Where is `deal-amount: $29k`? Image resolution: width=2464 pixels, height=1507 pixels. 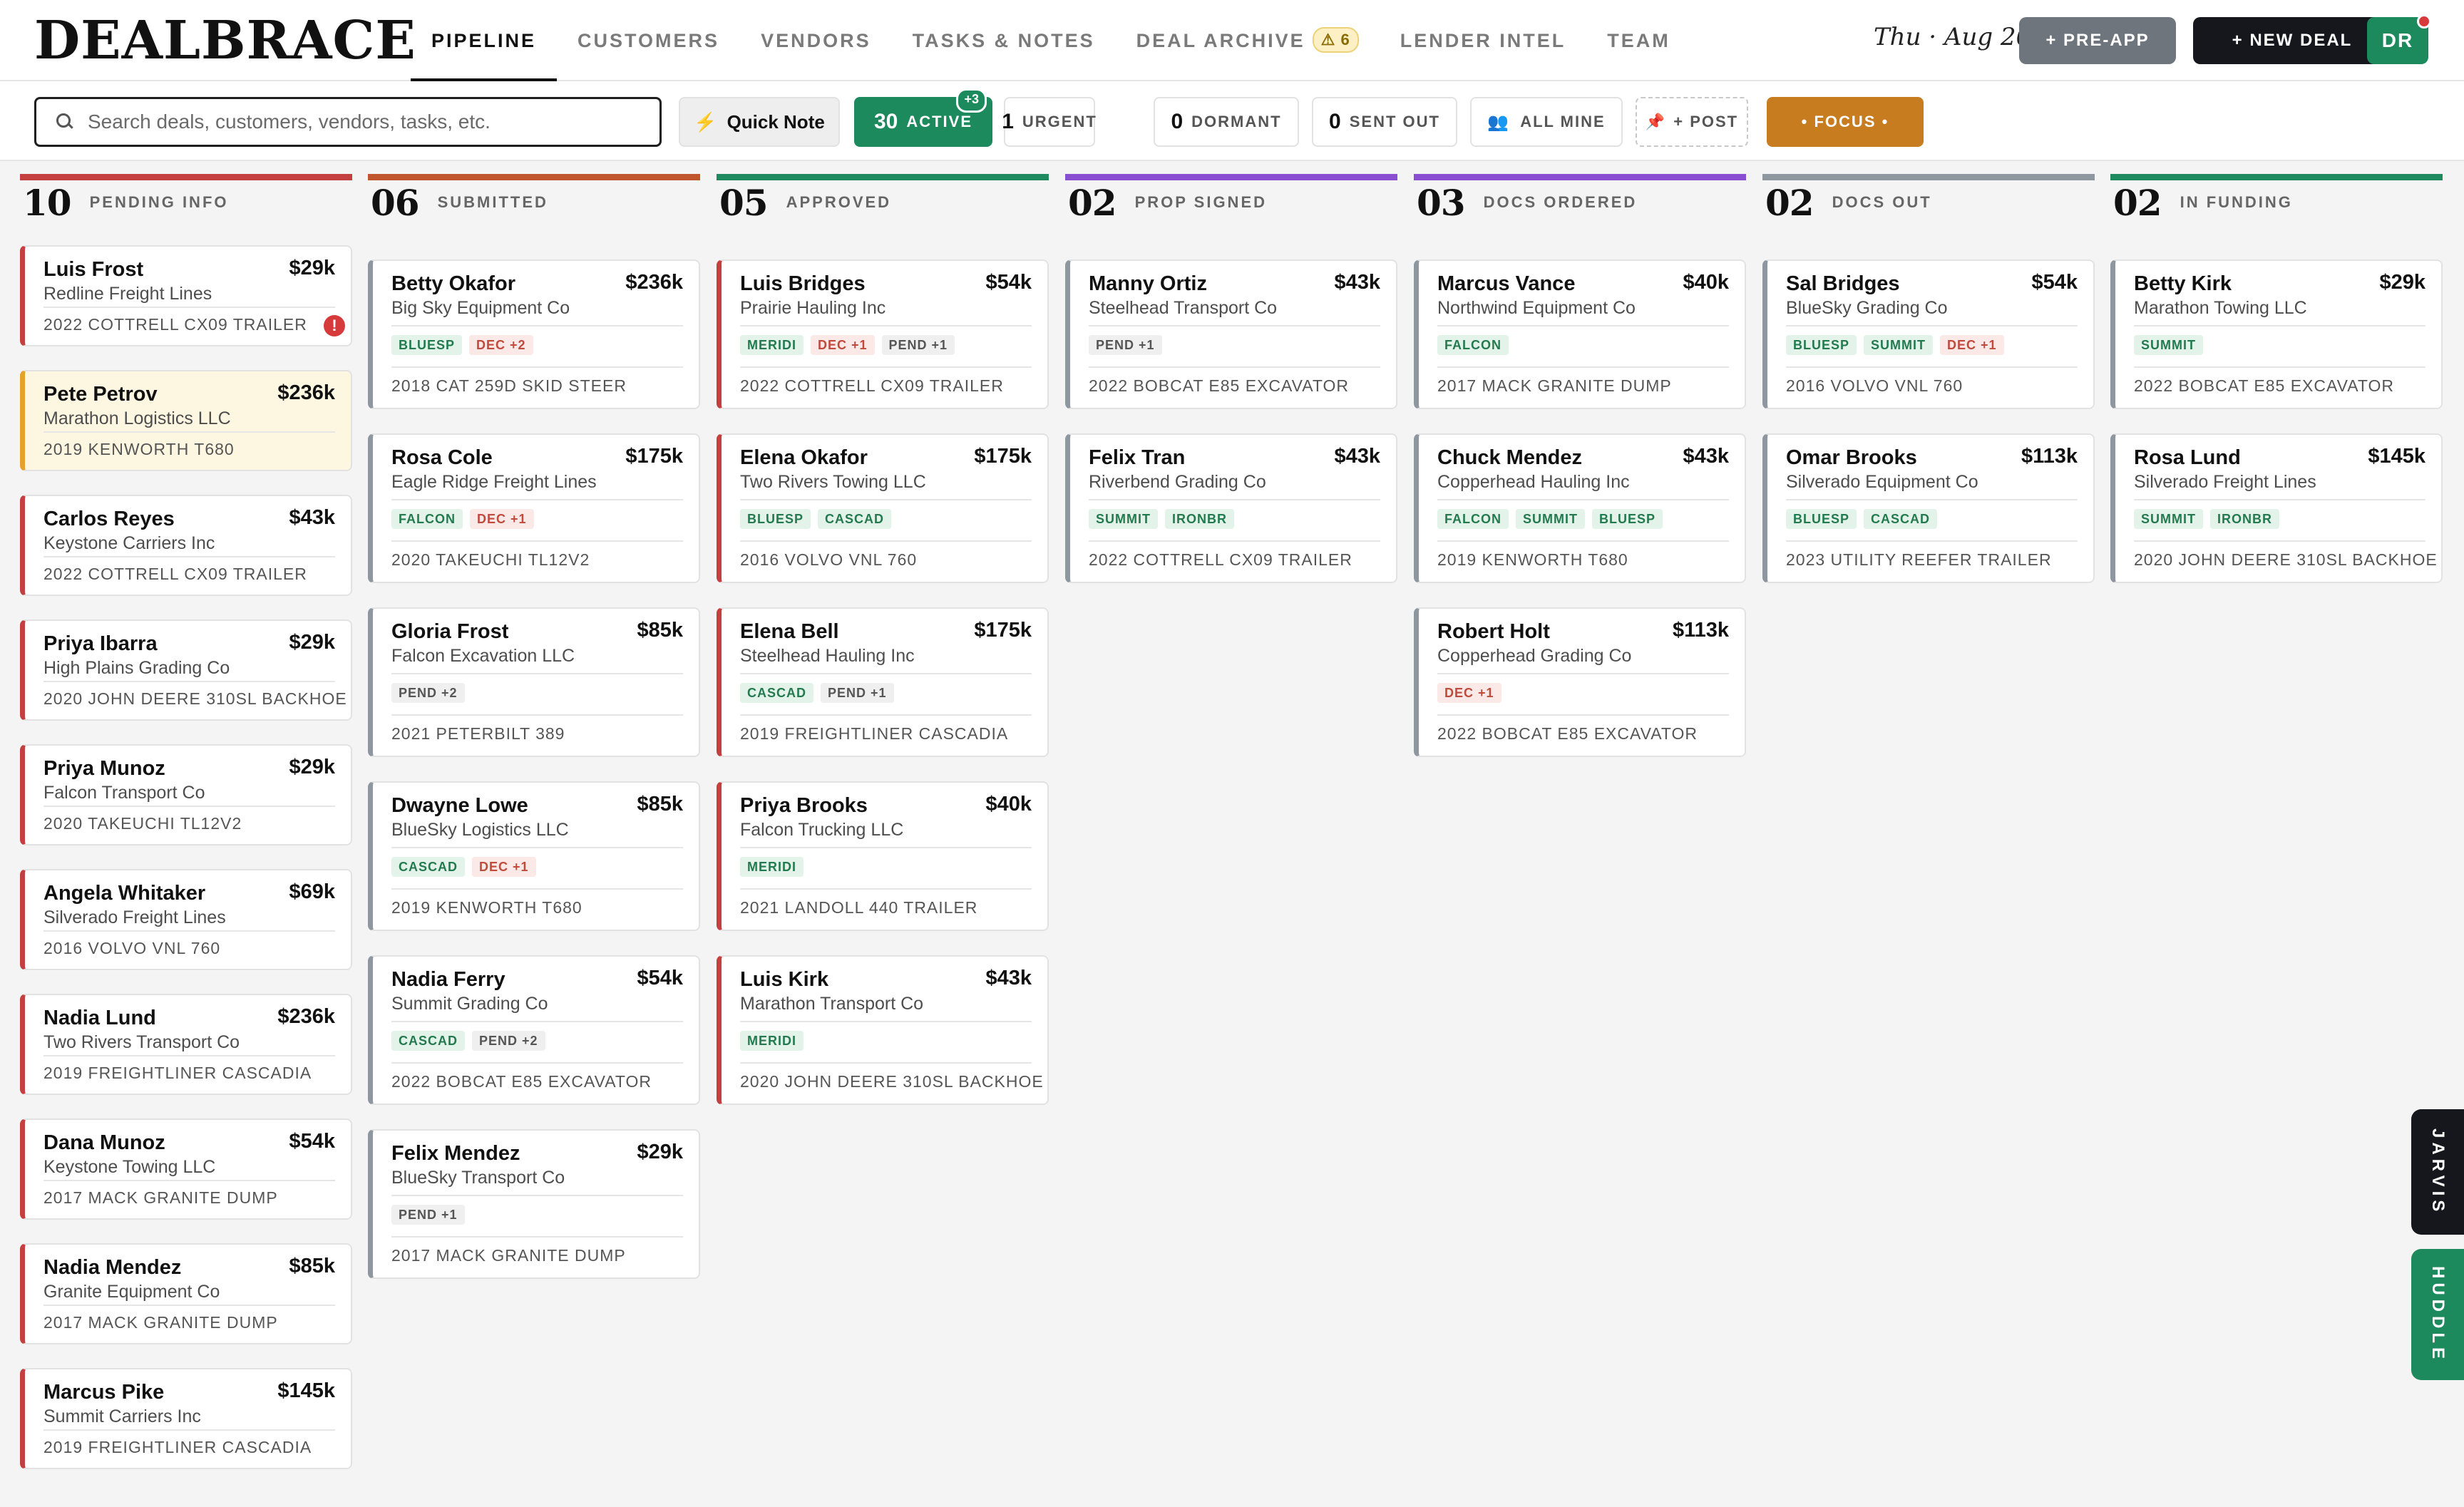
deal-amount: $29k is located at coordinates (312, 642).